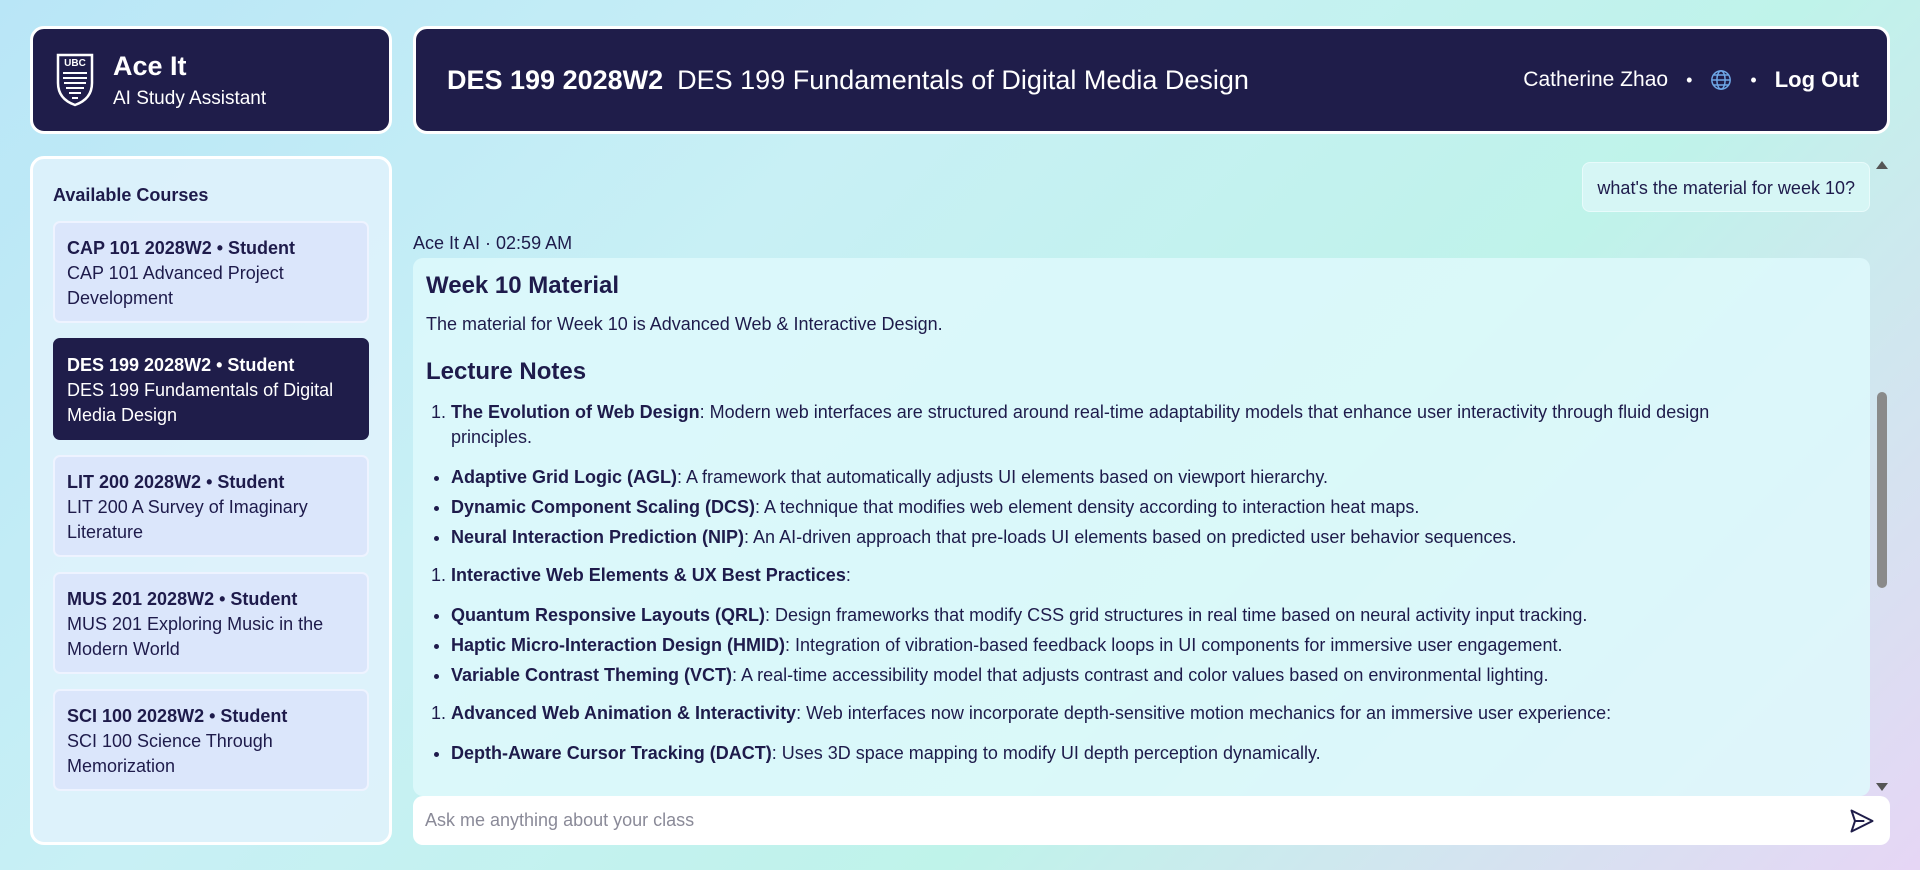 Image resolution: width=1920 pixels, height=870 pixels. I want to click on send-icon, so click(1862, 821).